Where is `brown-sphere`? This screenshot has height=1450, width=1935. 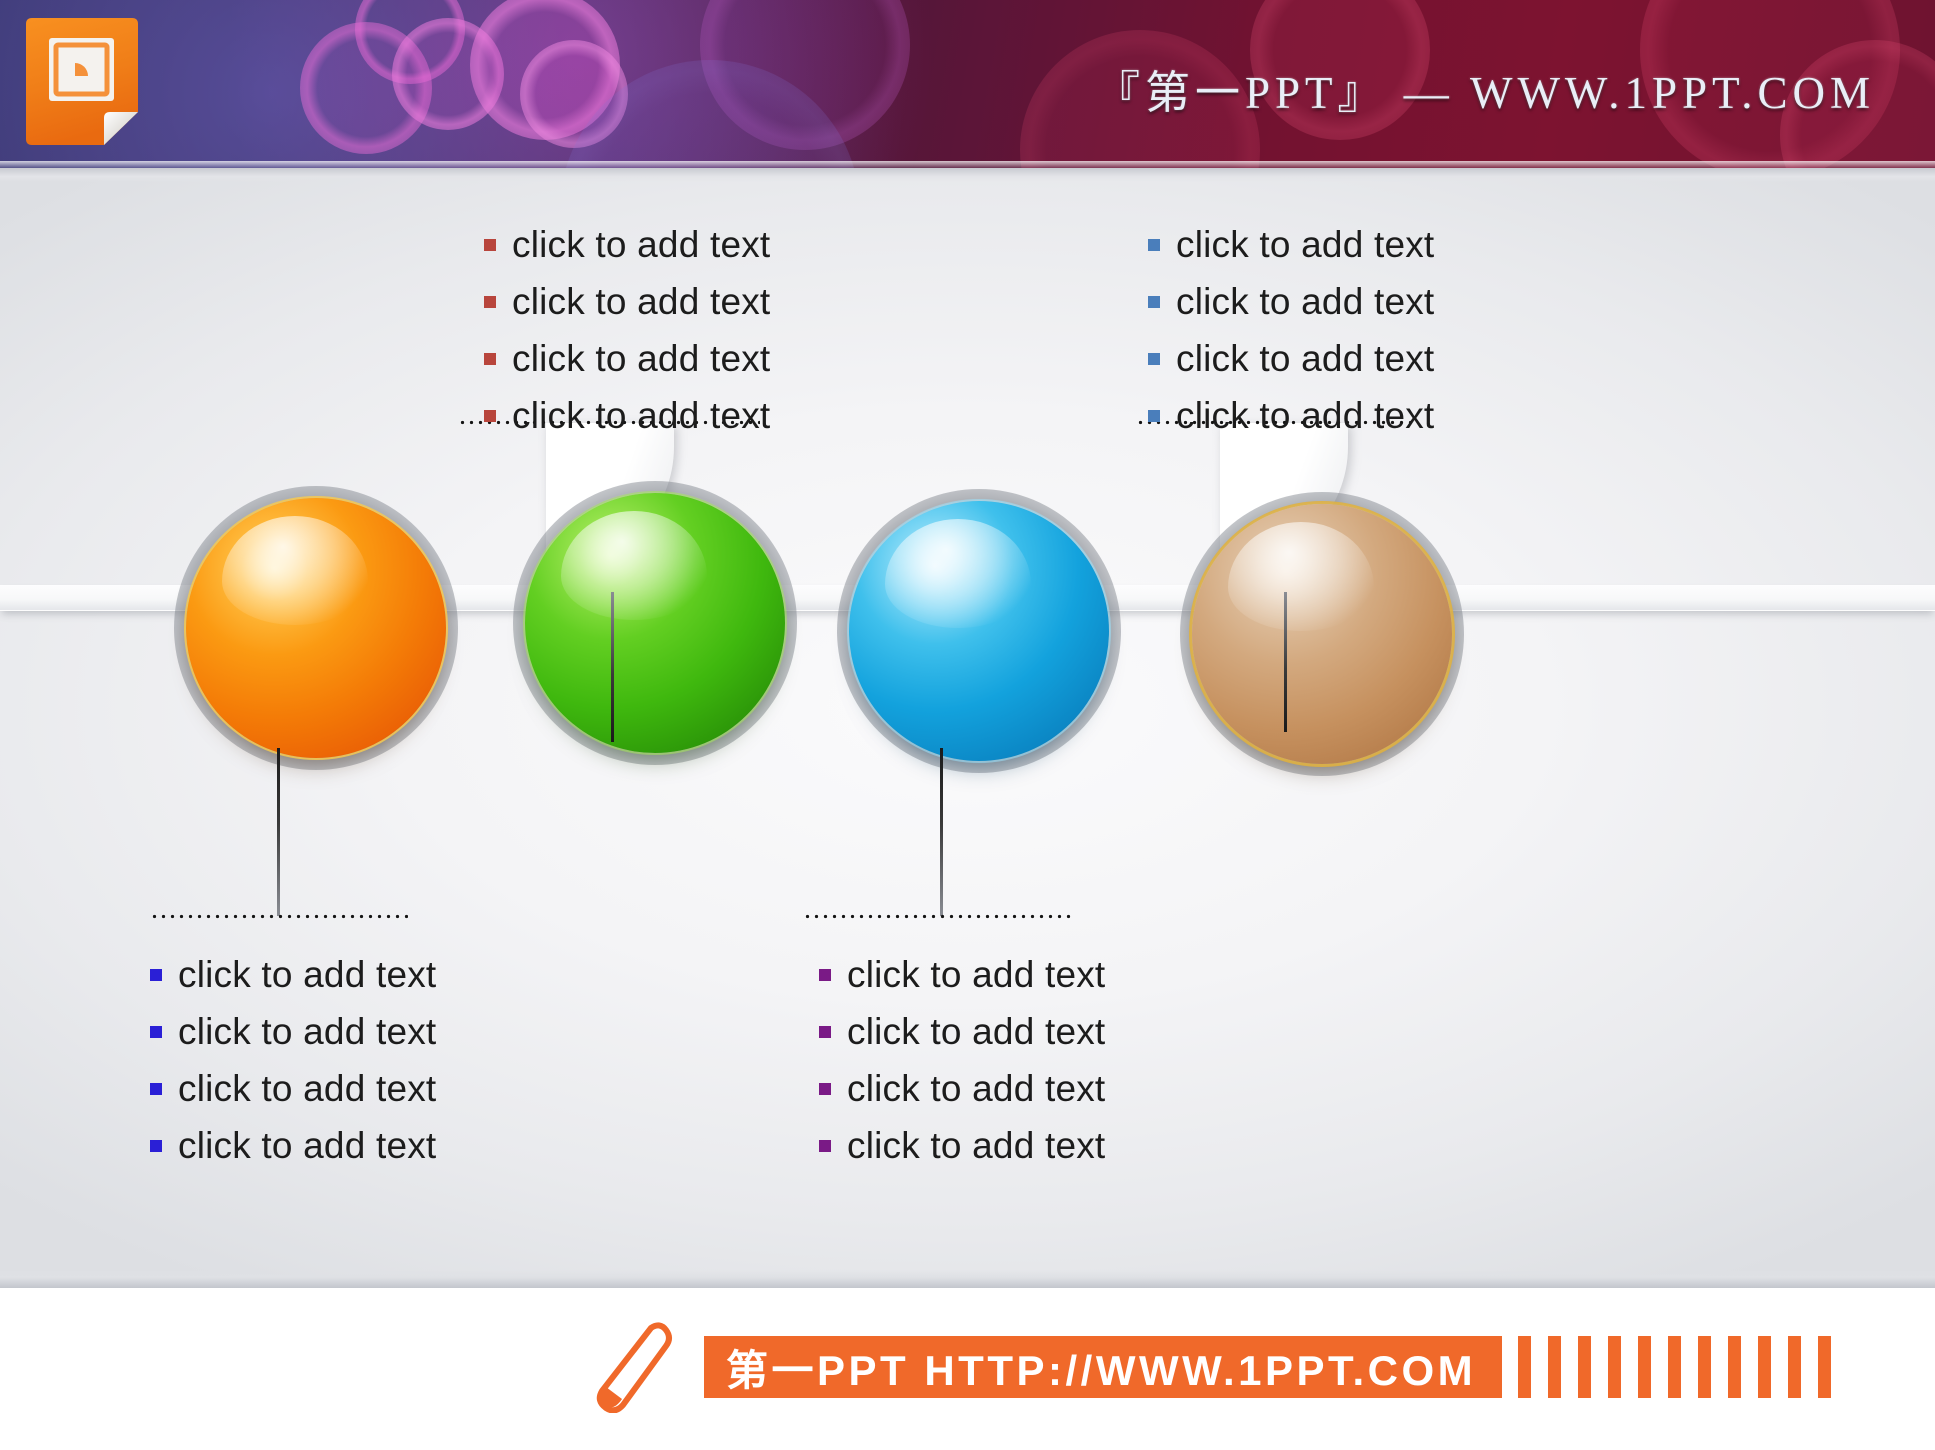 brown-sphere is located at coordinates (1322, 634).